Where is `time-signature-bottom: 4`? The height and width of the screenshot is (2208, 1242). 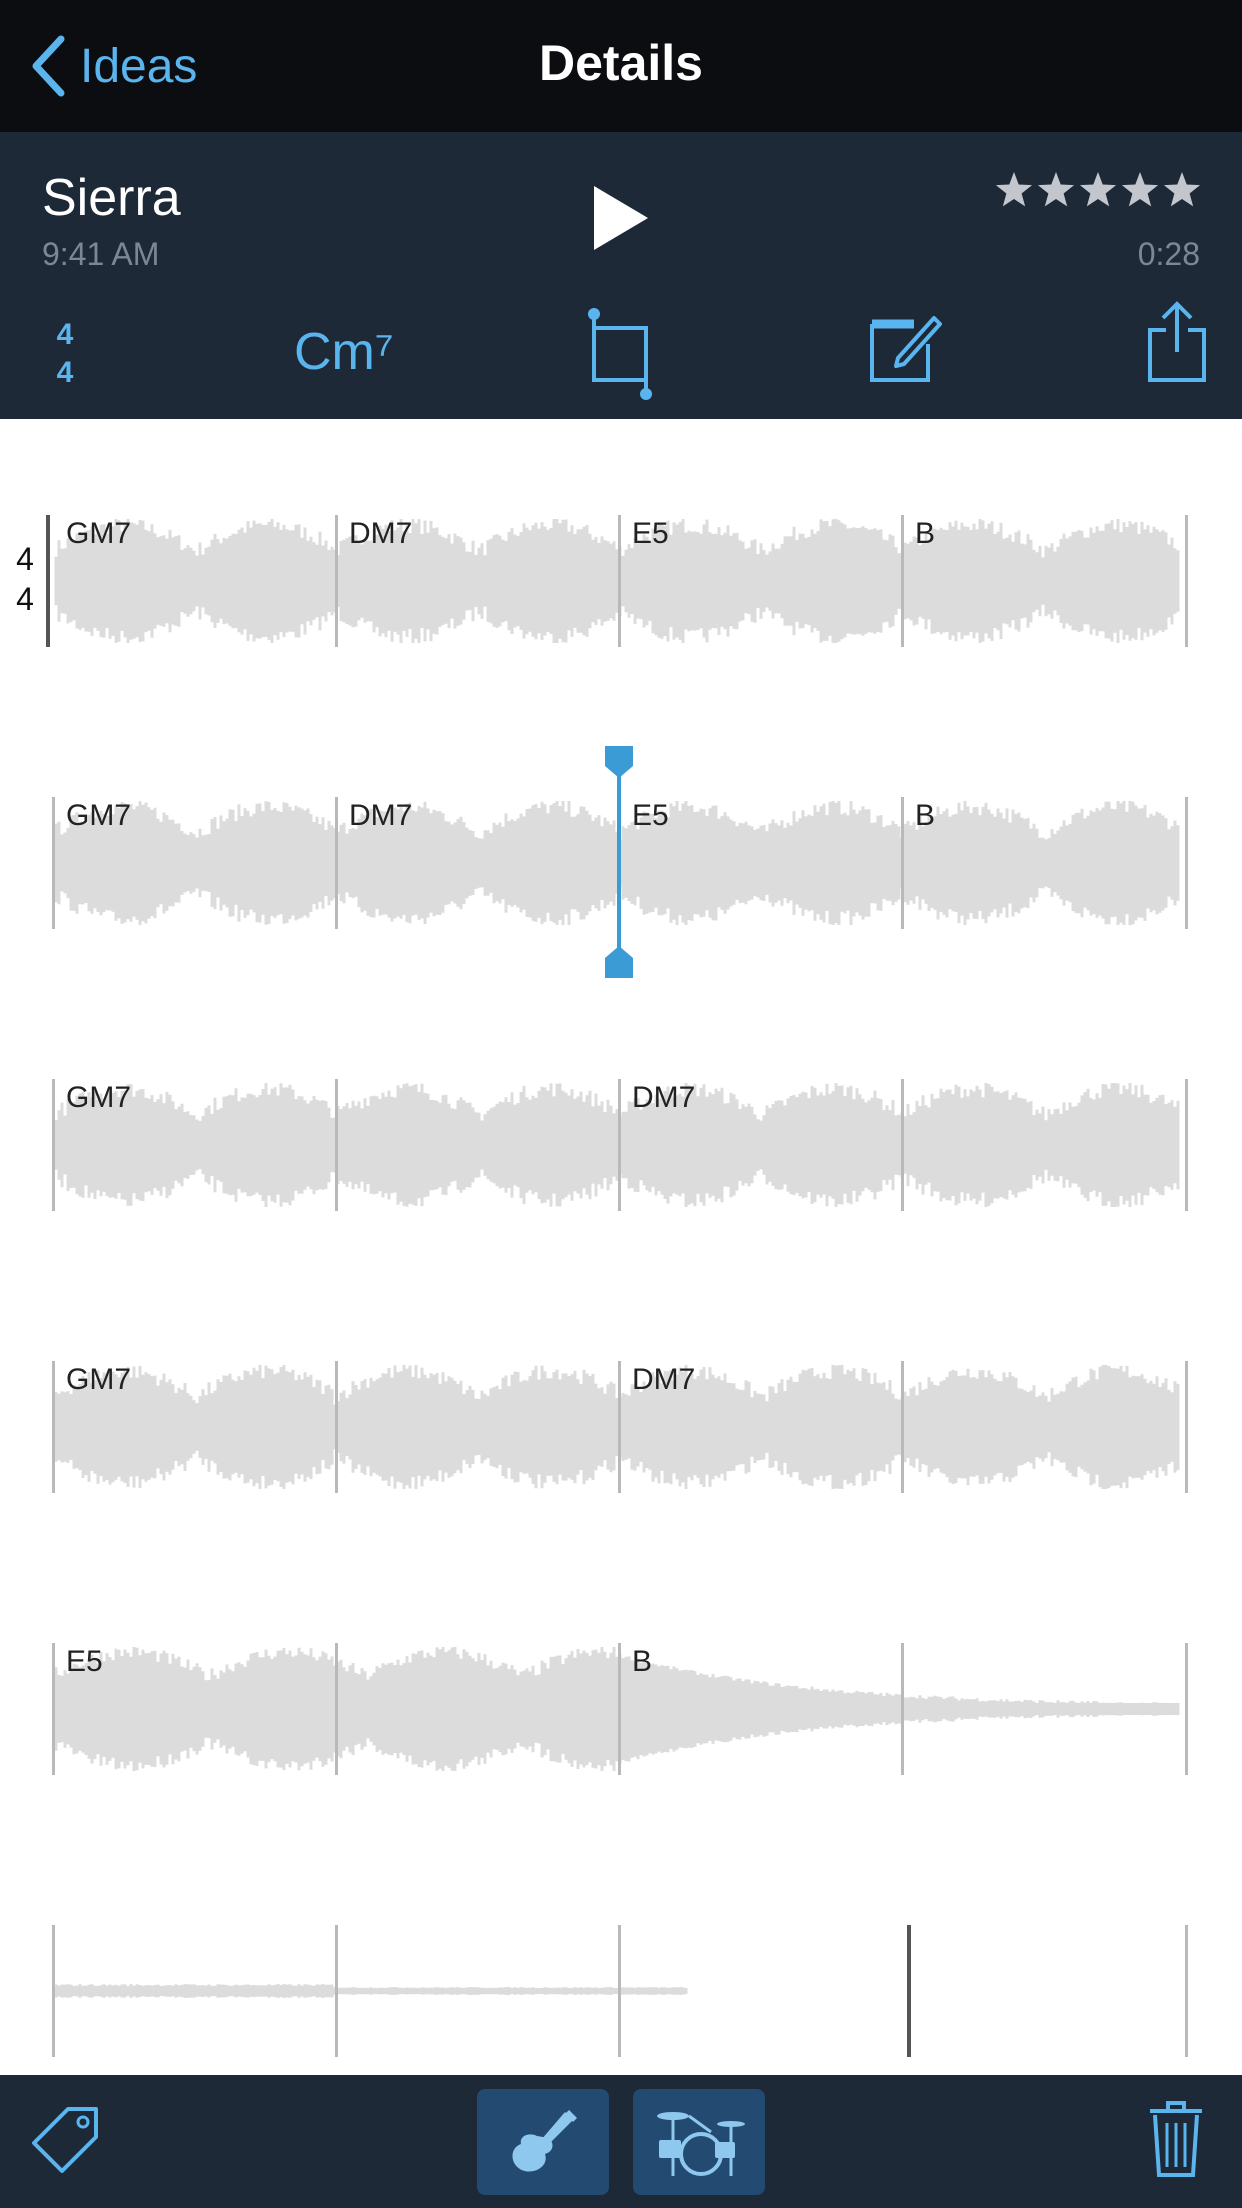 time-signature-bottom: 4 is located at coordinates (65, 372).